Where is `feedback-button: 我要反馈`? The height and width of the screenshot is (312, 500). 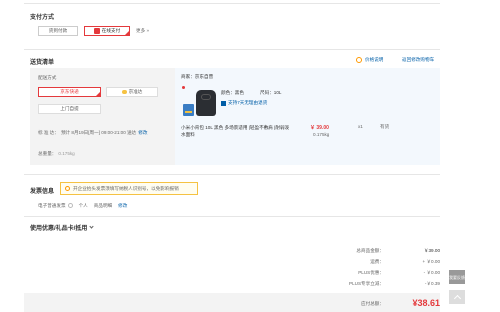 feedback-button: 我要反馈 is located at coordinates (457, 277).